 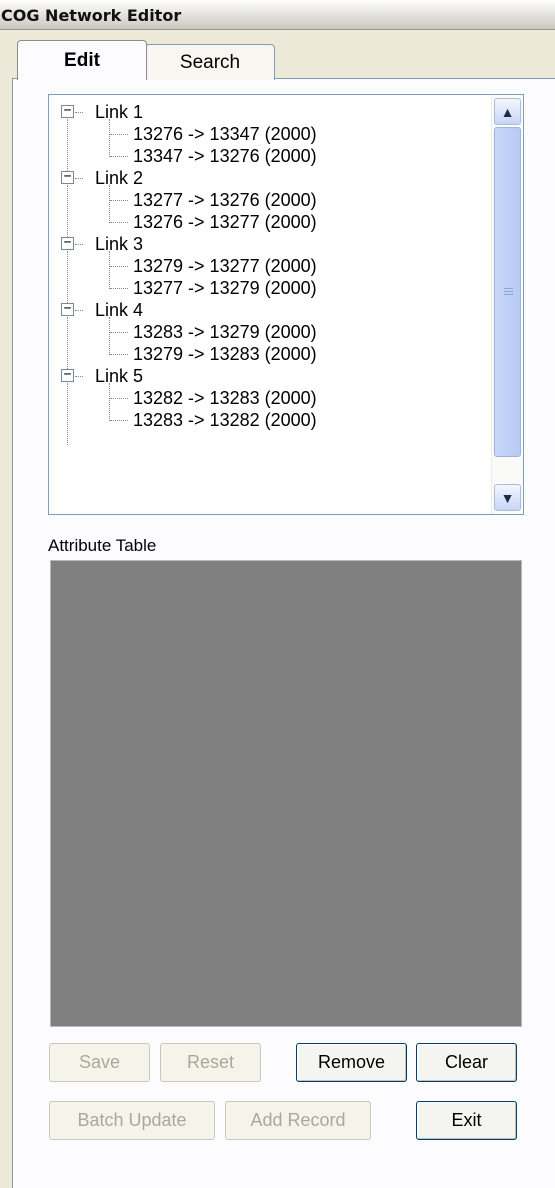 I want to click on tree-child-label: 13283 -> 13279 (2000), so click(x=225, y=332).